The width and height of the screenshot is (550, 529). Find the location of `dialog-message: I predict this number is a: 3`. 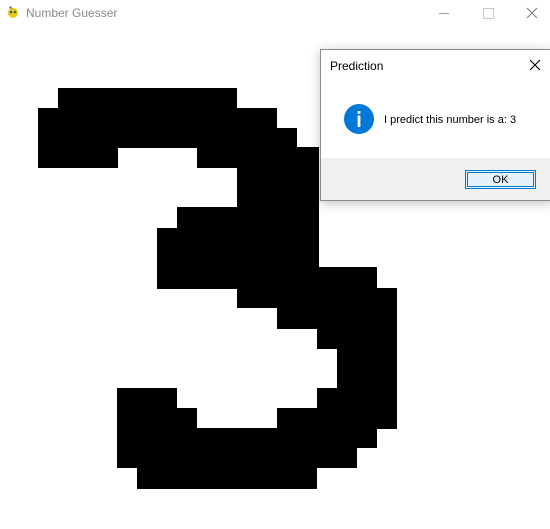

dialog-message: I predict this number is a: 3 is located at coordinates (450, 120).